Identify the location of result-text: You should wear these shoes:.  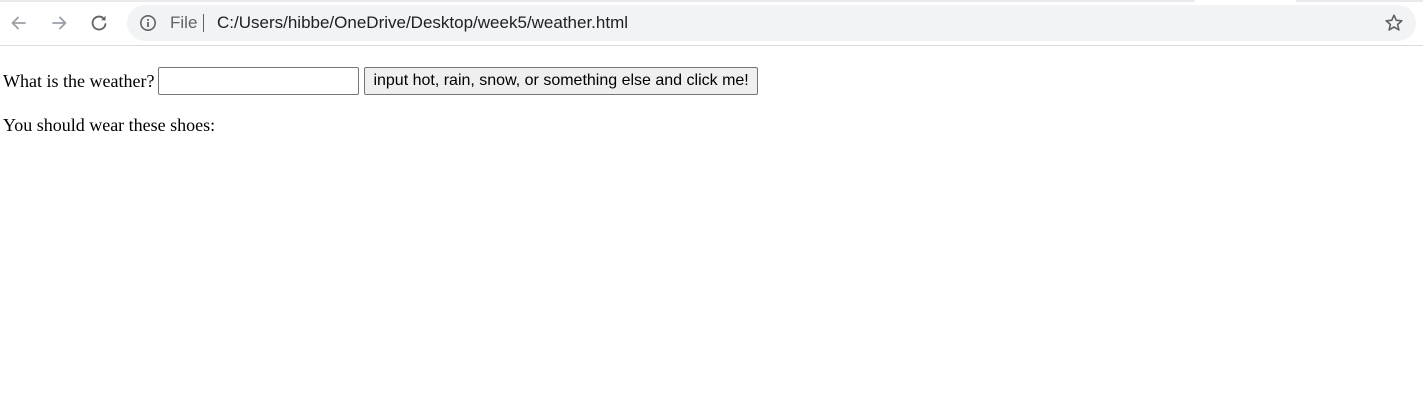
(109, 125).